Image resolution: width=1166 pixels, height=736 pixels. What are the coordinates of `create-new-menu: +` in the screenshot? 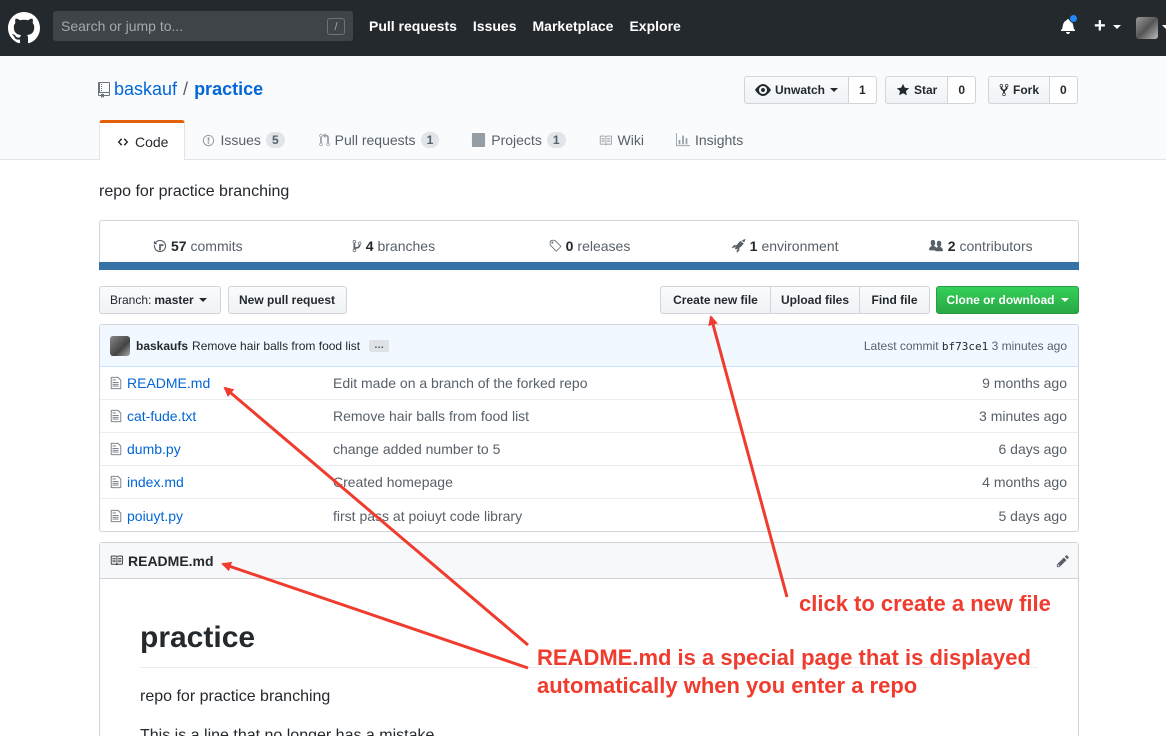 It's located at (1100, 26).